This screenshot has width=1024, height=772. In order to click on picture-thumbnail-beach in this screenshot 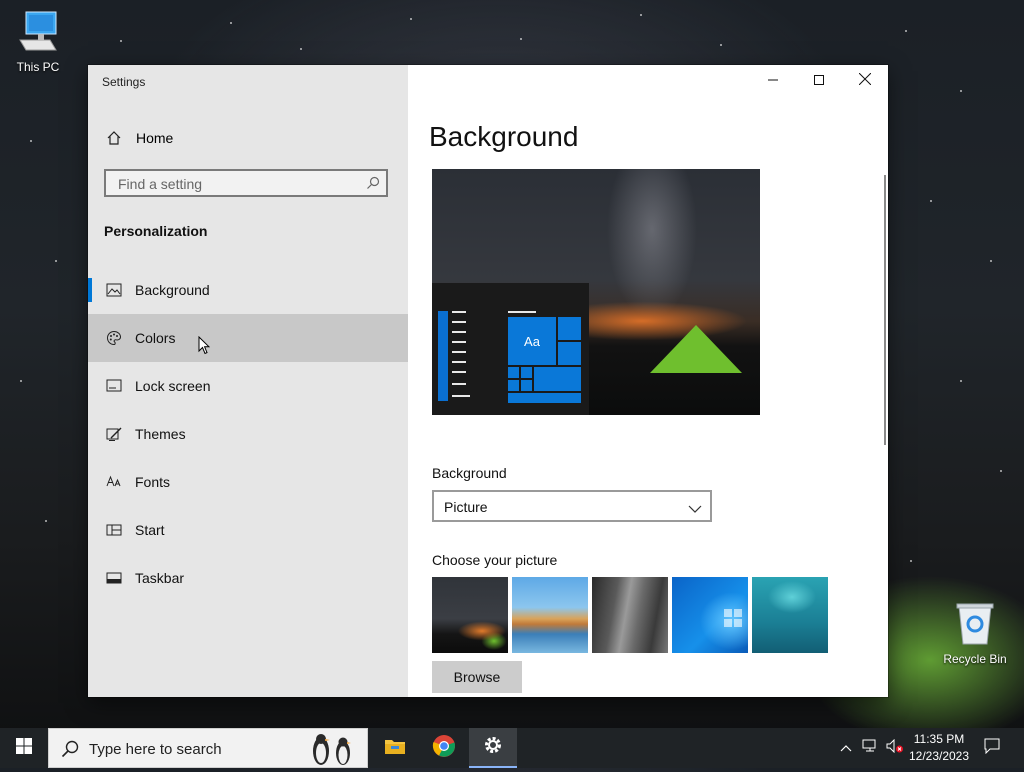, I will do `click(550, 615)`.